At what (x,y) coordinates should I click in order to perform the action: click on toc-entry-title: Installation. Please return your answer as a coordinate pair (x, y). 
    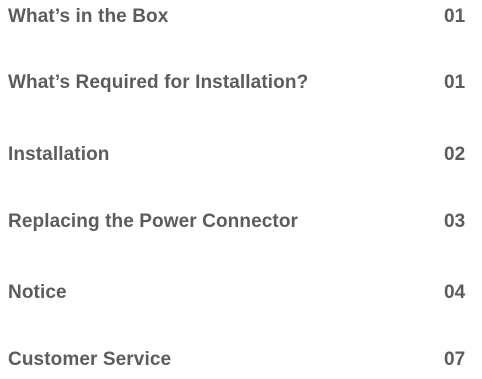
    Looking at the image, I should click on (59, 154).